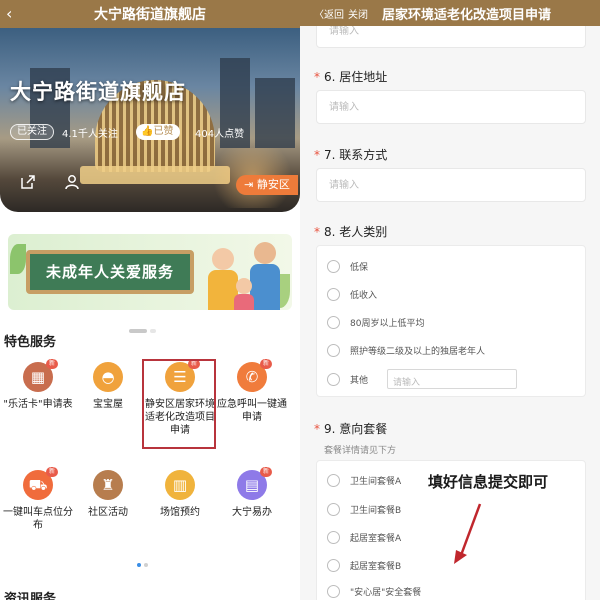  I want to click on service-label: 大宁易办, so click(252, 512).